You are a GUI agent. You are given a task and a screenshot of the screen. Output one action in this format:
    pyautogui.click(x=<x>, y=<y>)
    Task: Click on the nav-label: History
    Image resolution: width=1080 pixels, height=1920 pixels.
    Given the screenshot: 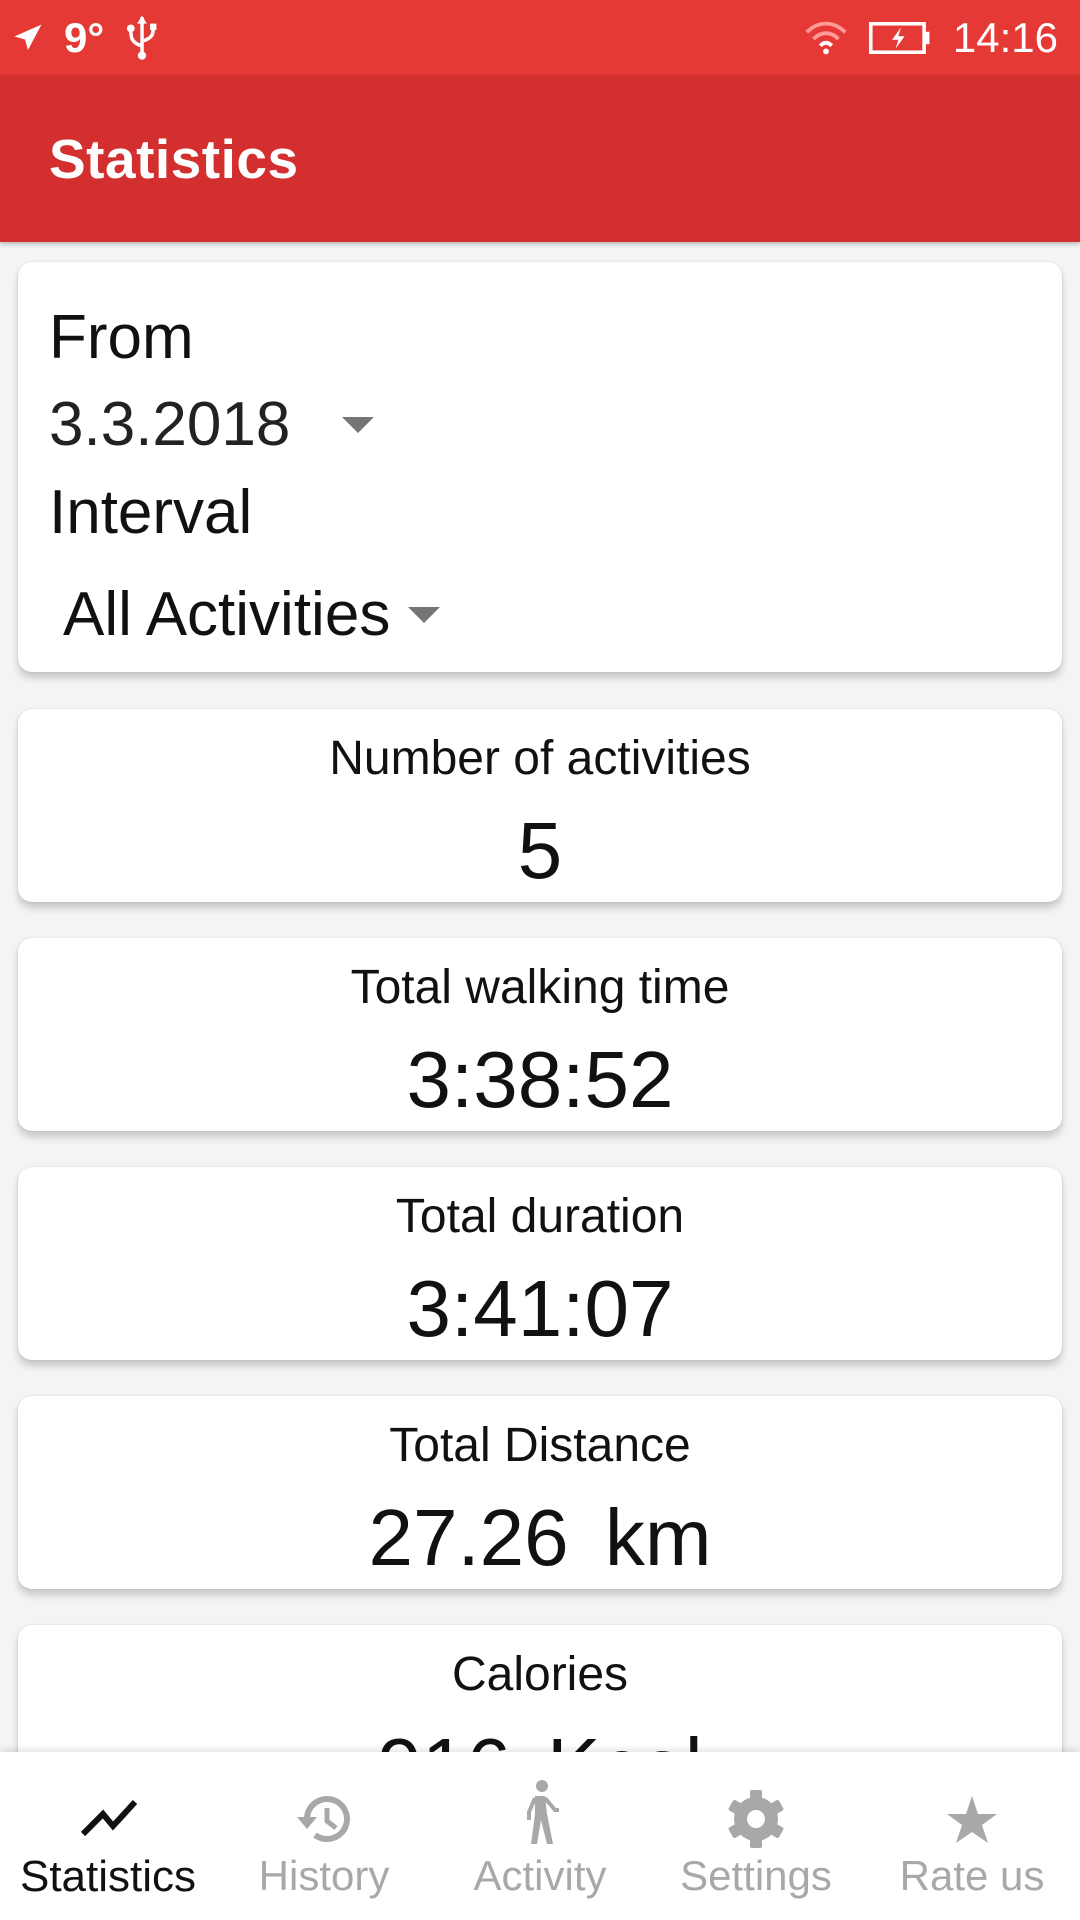 What is the action you would take?
    pyautogui.click(x=324, y=1875)
    